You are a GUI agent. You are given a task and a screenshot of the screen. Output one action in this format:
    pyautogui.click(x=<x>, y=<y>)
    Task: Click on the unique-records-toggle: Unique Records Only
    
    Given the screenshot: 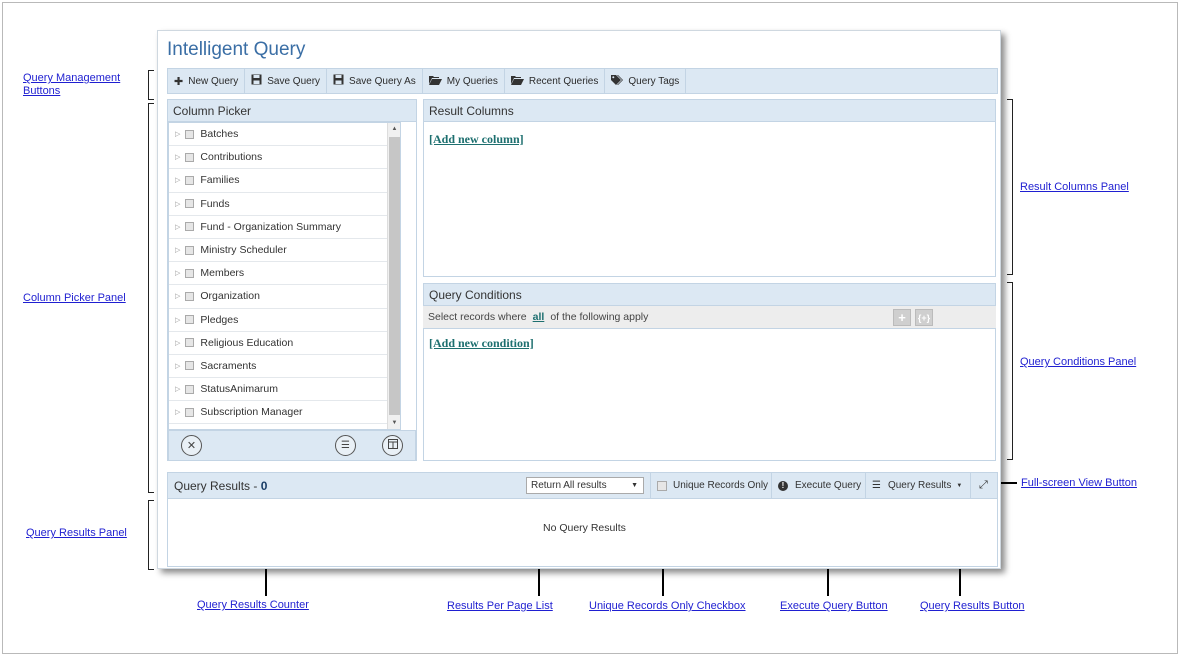 What is the action you would take?
    pyautogui.click(x=709, y=485)
    